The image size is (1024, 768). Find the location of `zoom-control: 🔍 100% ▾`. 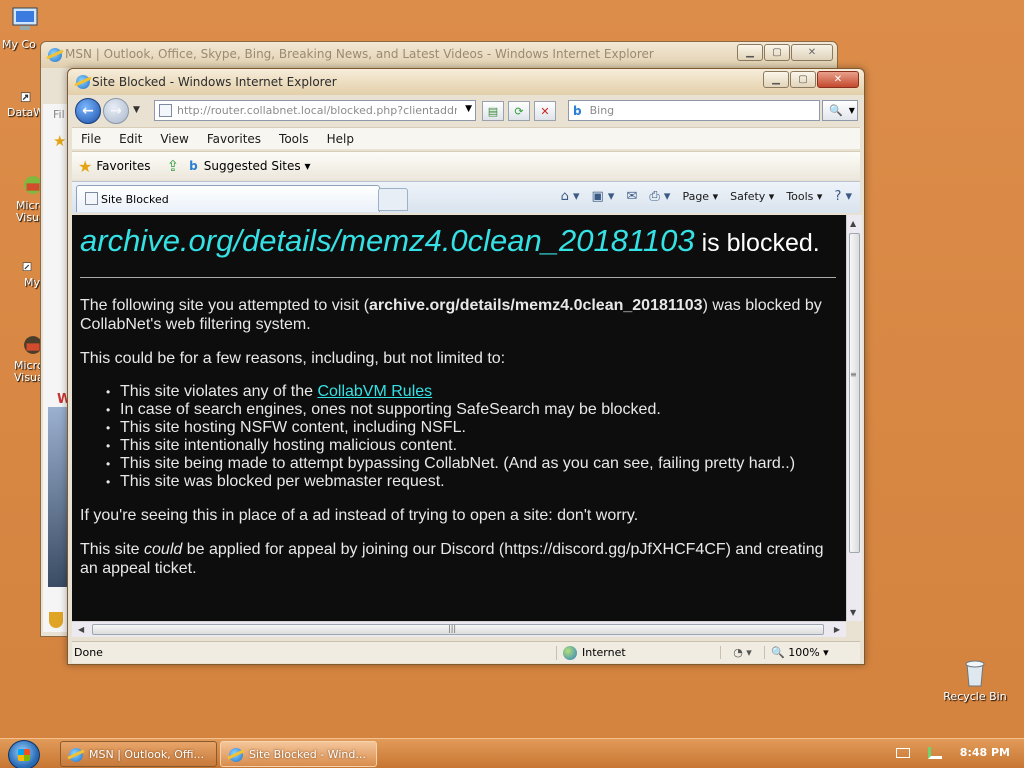

zoom-control: 🔍 100% ▾ is located at coordinates (796, 652).